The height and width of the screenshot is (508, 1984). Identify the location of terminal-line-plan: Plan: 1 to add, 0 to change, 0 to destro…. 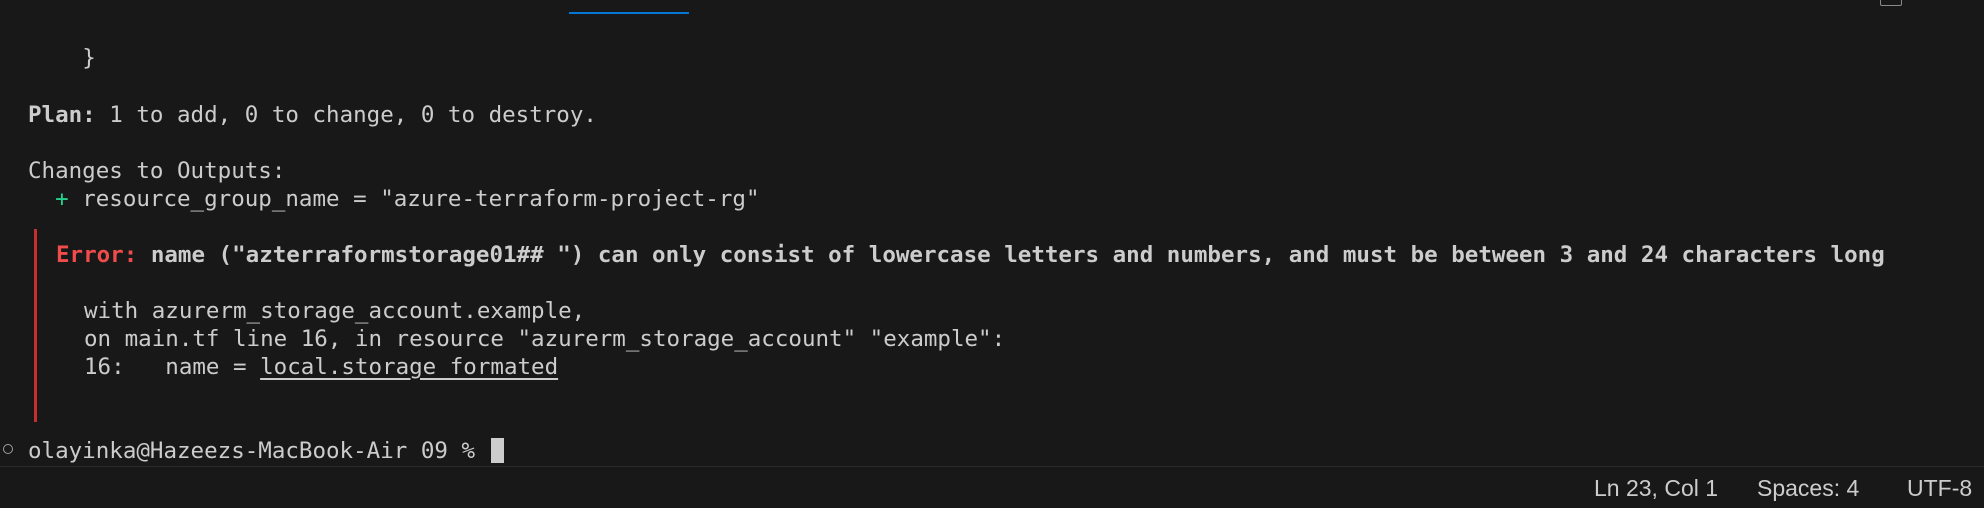
(312, 115).